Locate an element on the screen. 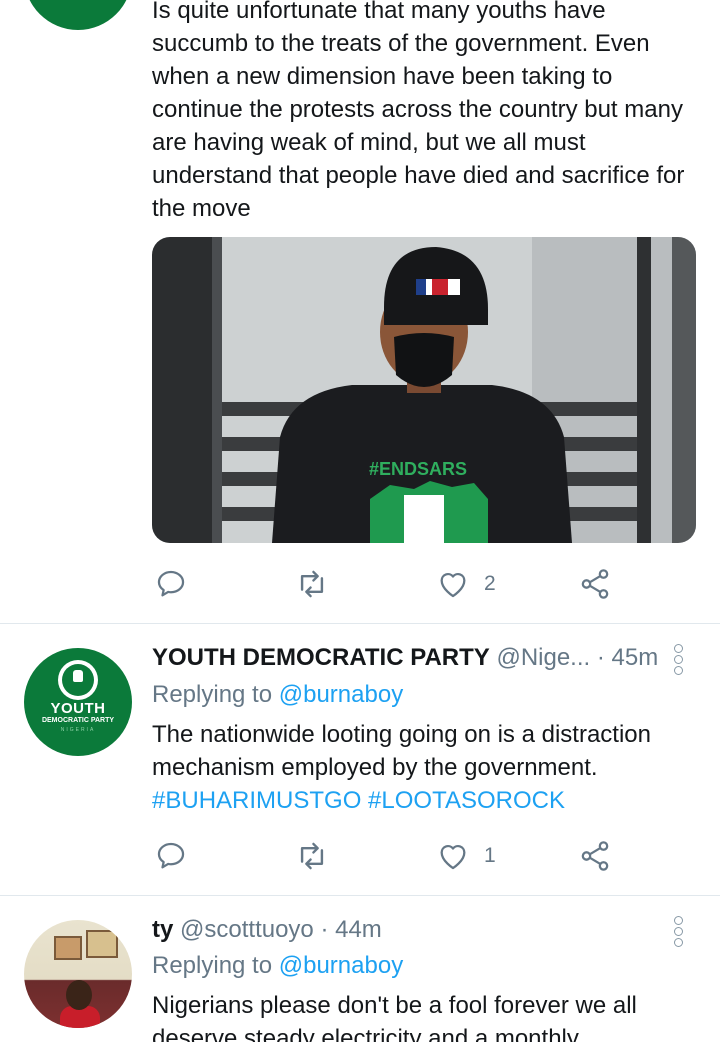  display-name: ty is located at coordinates (162, 929).